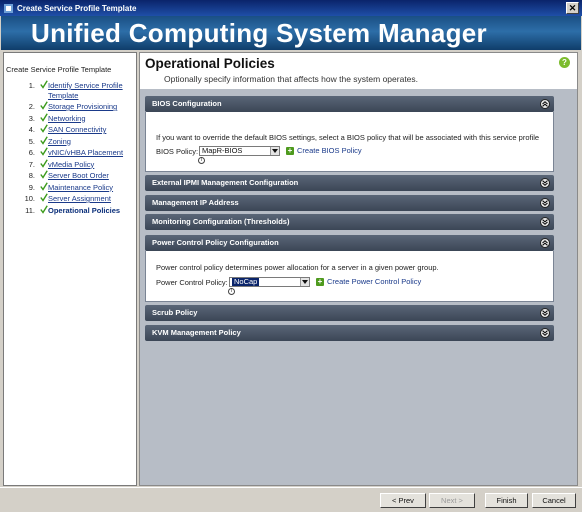 Image resolution: width=582 pixels, height=512 pixels. Describe the element at coordinates (31, 187) in the screenshot. I see `step-number: 9.` at that location.